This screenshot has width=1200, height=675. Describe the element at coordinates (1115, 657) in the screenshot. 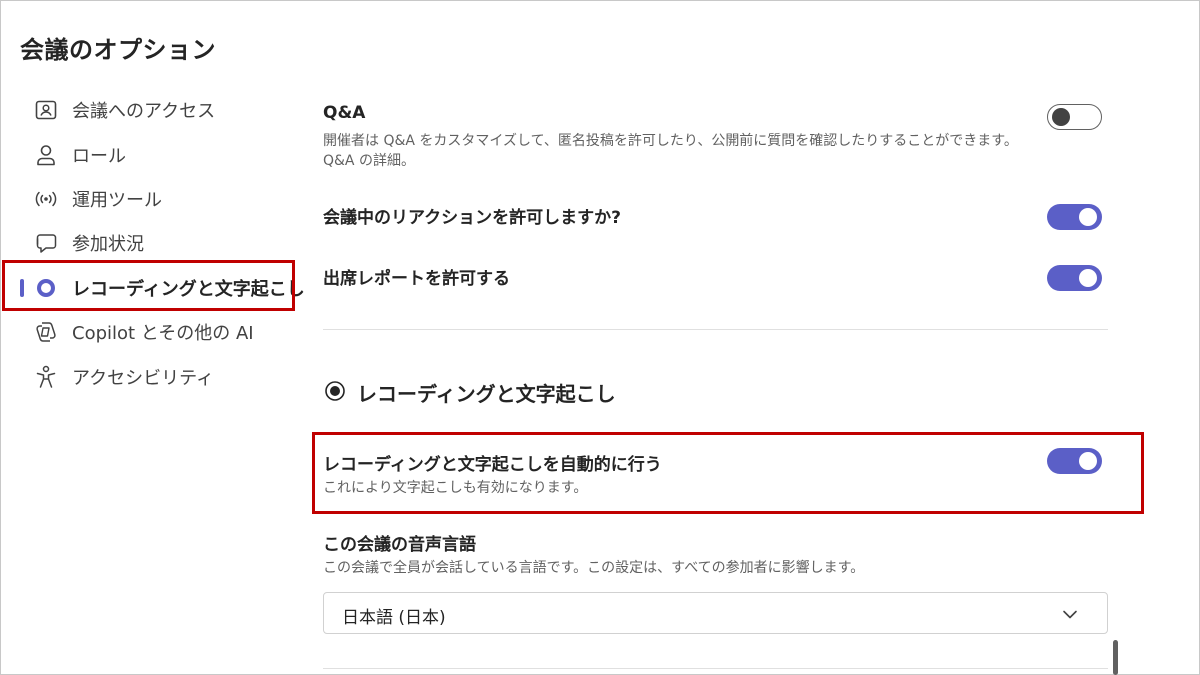

I see `scrollbar-thumb` at that location.